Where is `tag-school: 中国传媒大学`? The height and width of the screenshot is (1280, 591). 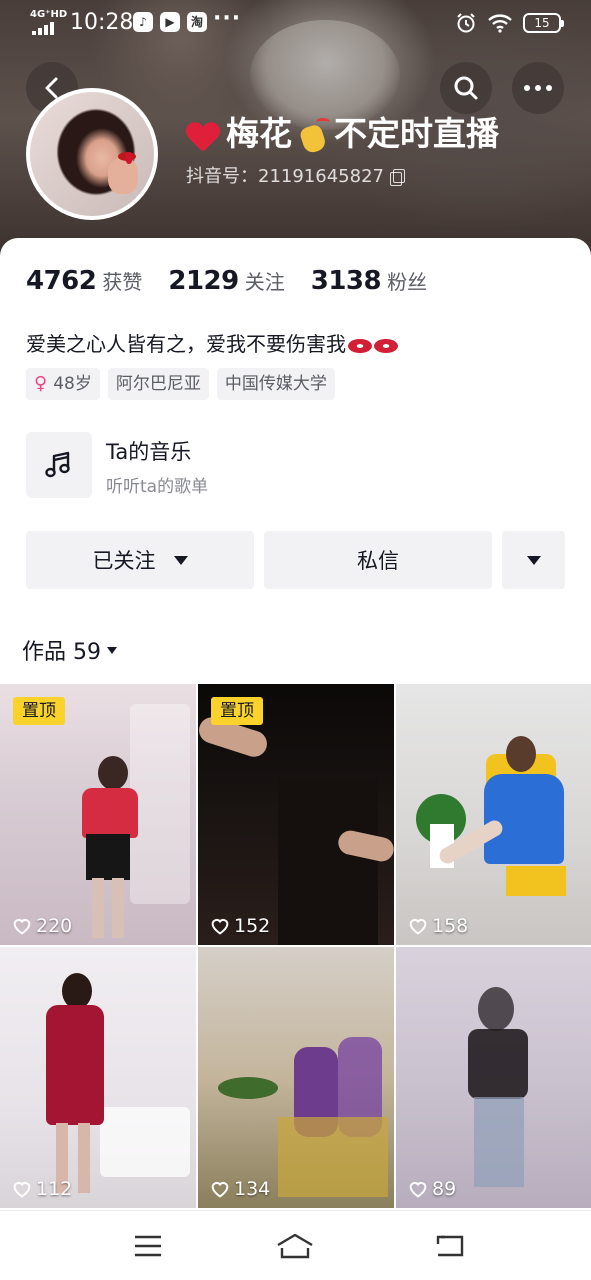 tag-school: 中国传媒大学 is located at coordinates (275, 384).